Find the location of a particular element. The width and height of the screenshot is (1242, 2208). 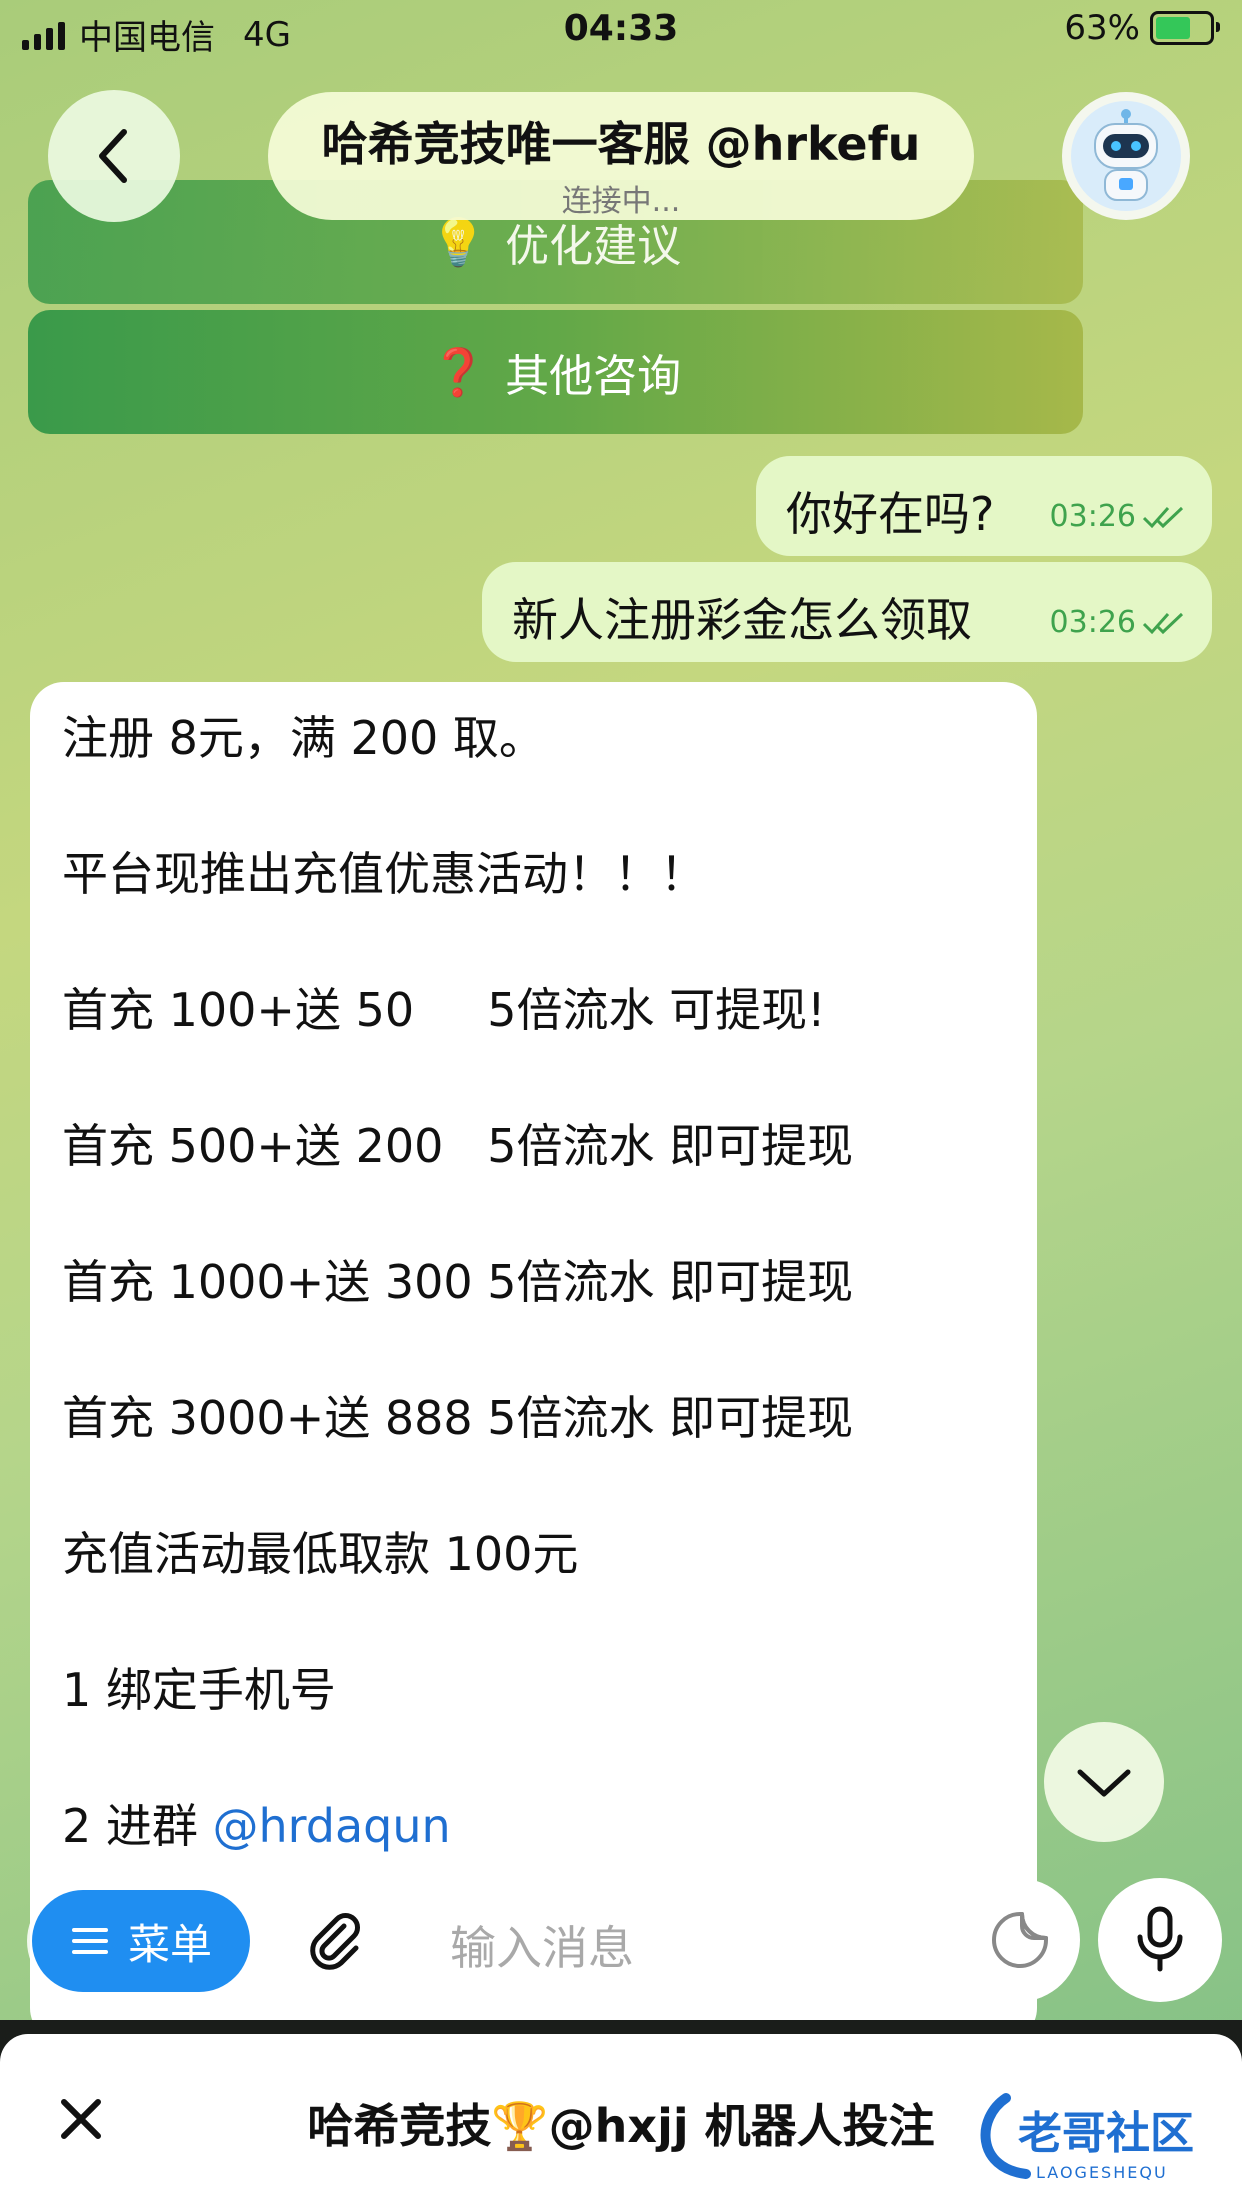

scroll-to-bottom-button is located at coordinates (1104, 1782).